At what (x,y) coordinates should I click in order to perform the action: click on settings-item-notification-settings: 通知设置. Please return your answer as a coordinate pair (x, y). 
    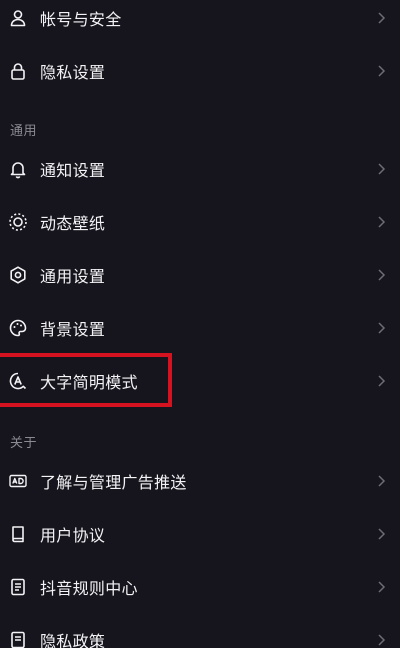
    Looking at the image, I should click on (200, 169).